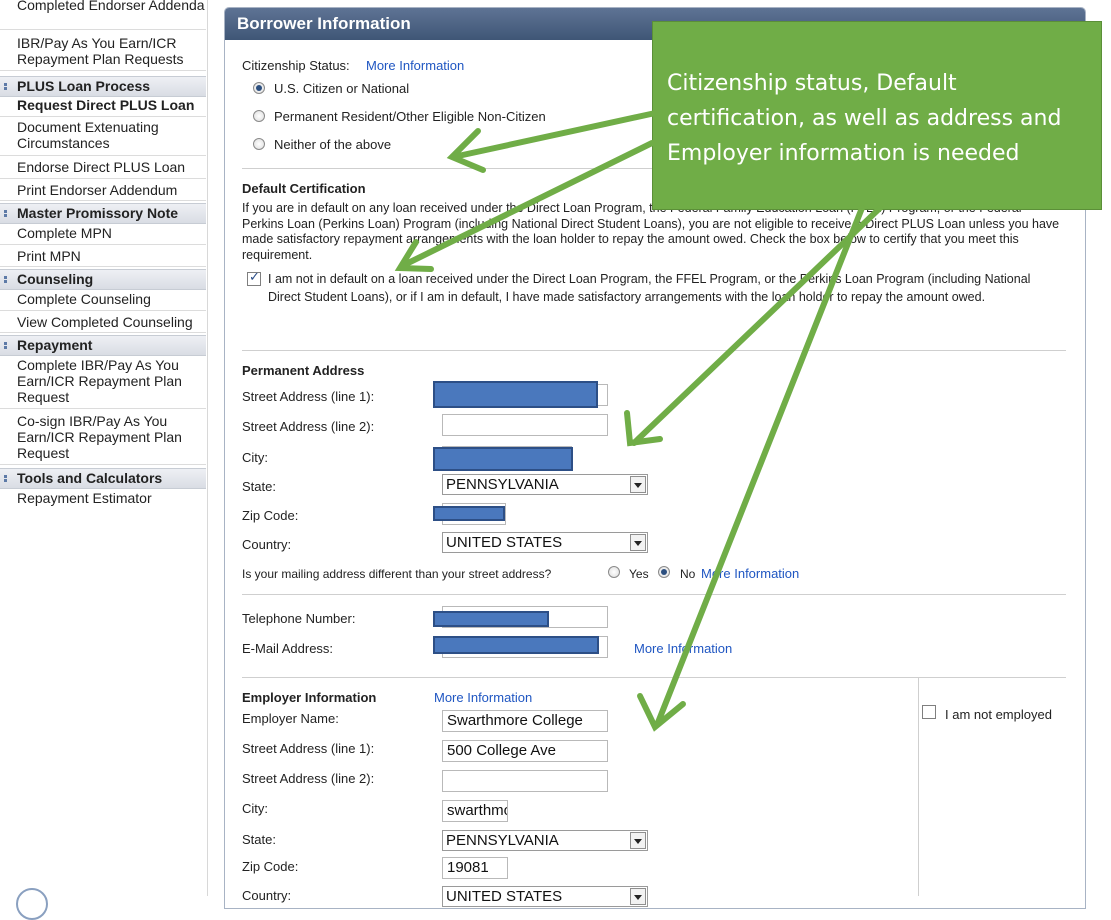  What do you see at coordinates (643, 428) in the screenshot?
I see `arrowhead-icon` at bounding box center [643, 428].